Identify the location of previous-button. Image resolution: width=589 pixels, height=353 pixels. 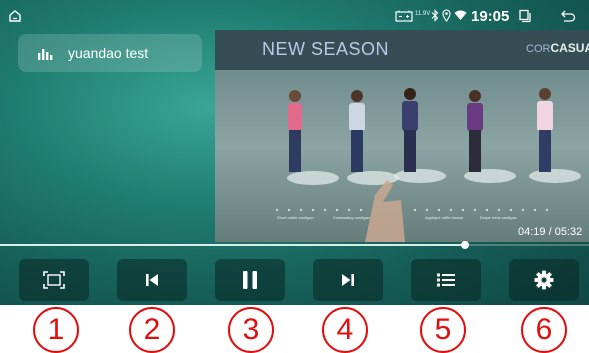
(152, 280).